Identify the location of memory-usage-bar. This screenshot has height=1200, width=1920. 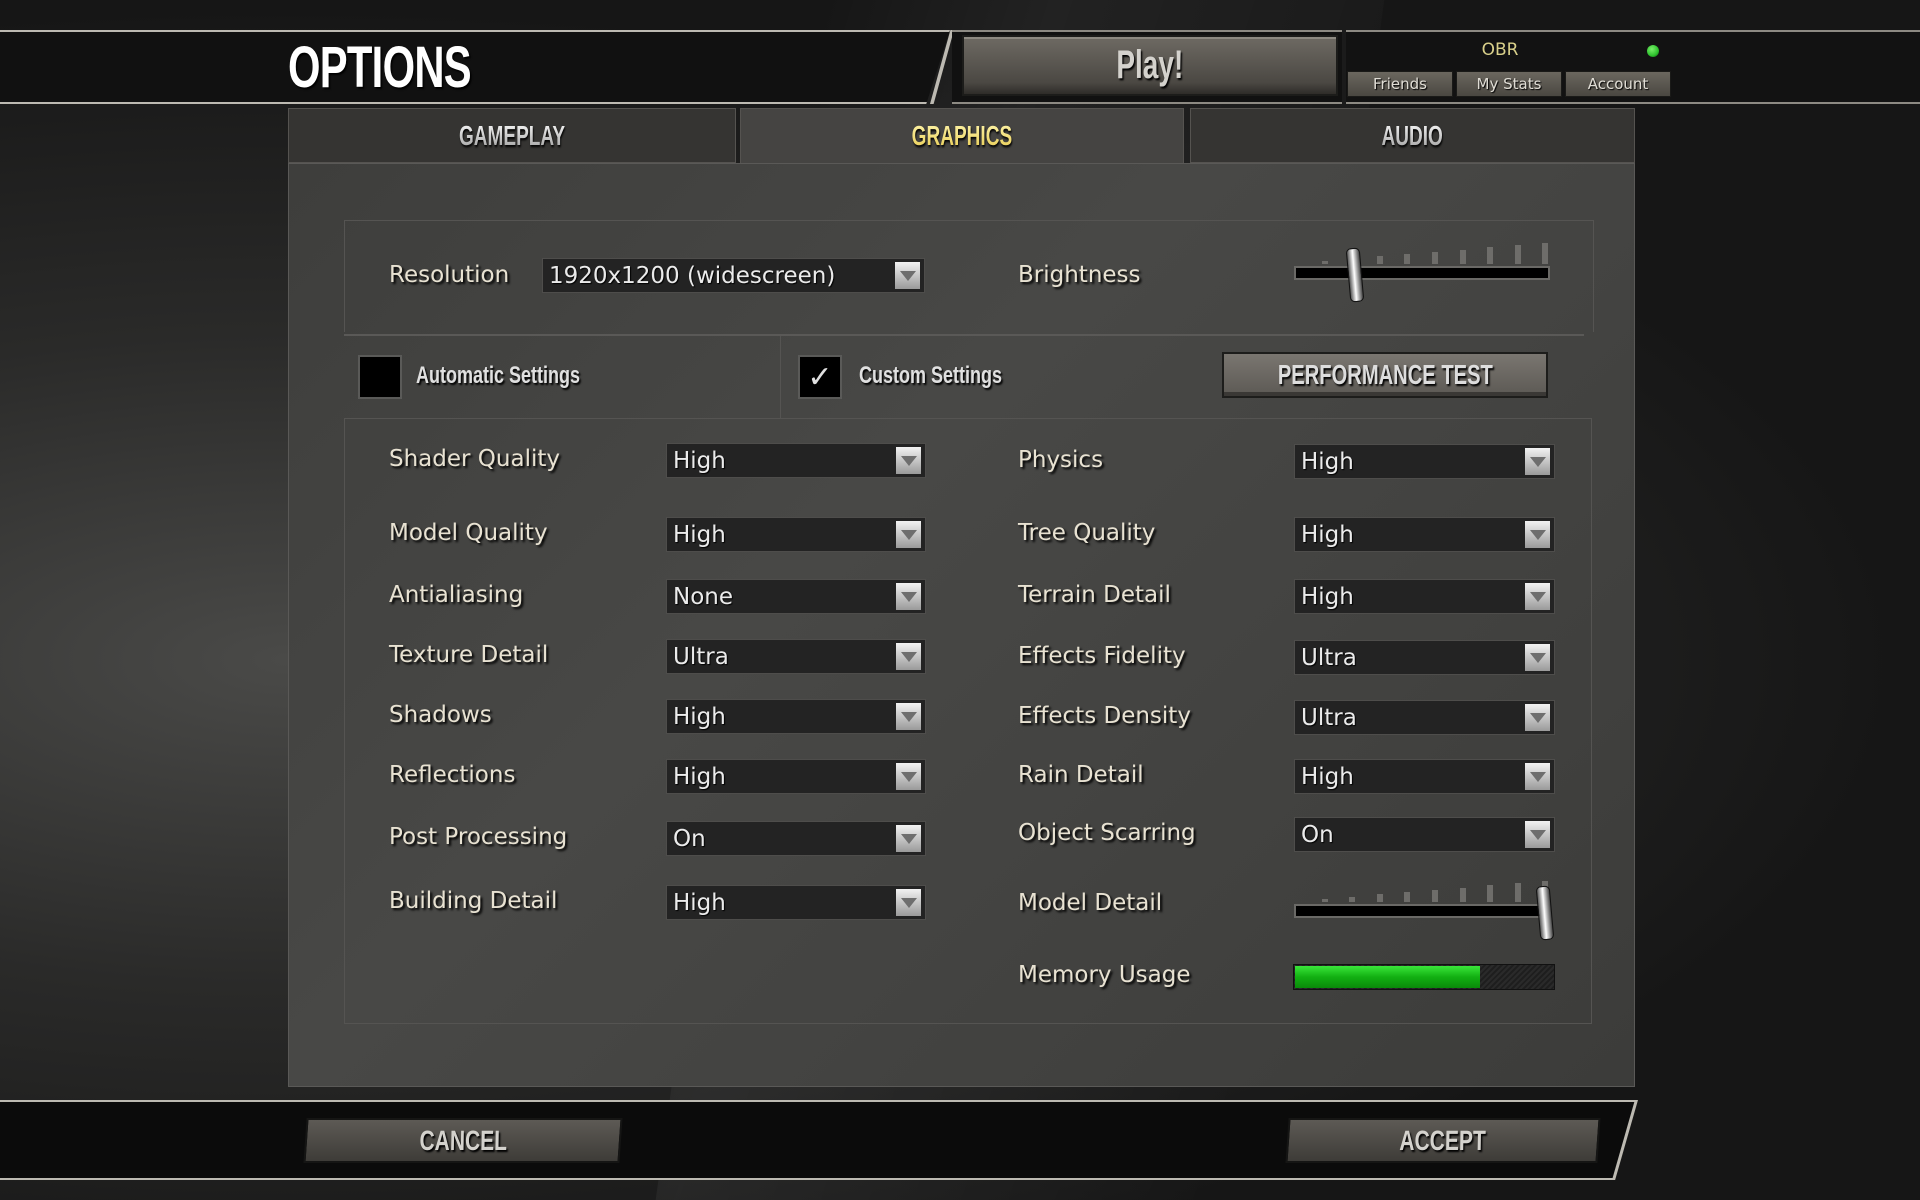
(1424, 977).